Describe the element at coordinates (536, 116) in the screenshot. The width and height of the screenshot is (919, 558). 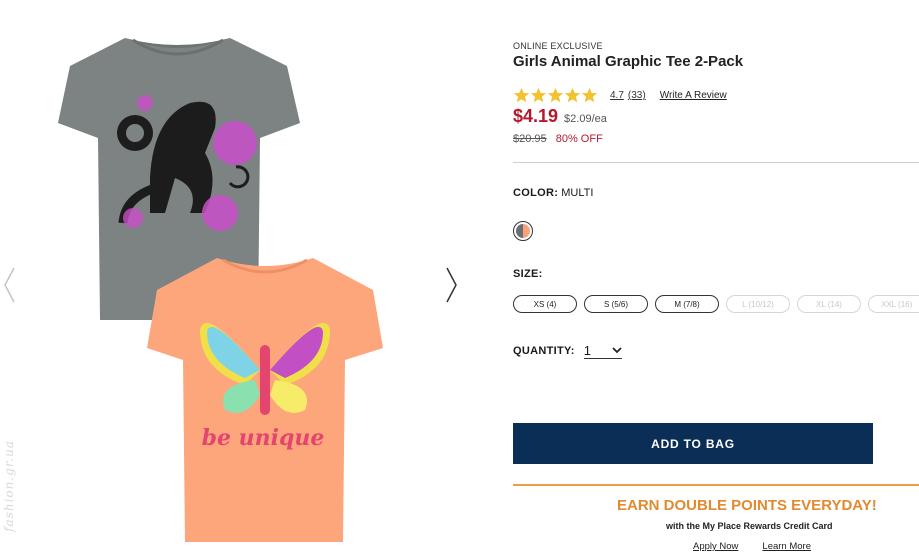
I see `sale-price: $4.19` at that location.